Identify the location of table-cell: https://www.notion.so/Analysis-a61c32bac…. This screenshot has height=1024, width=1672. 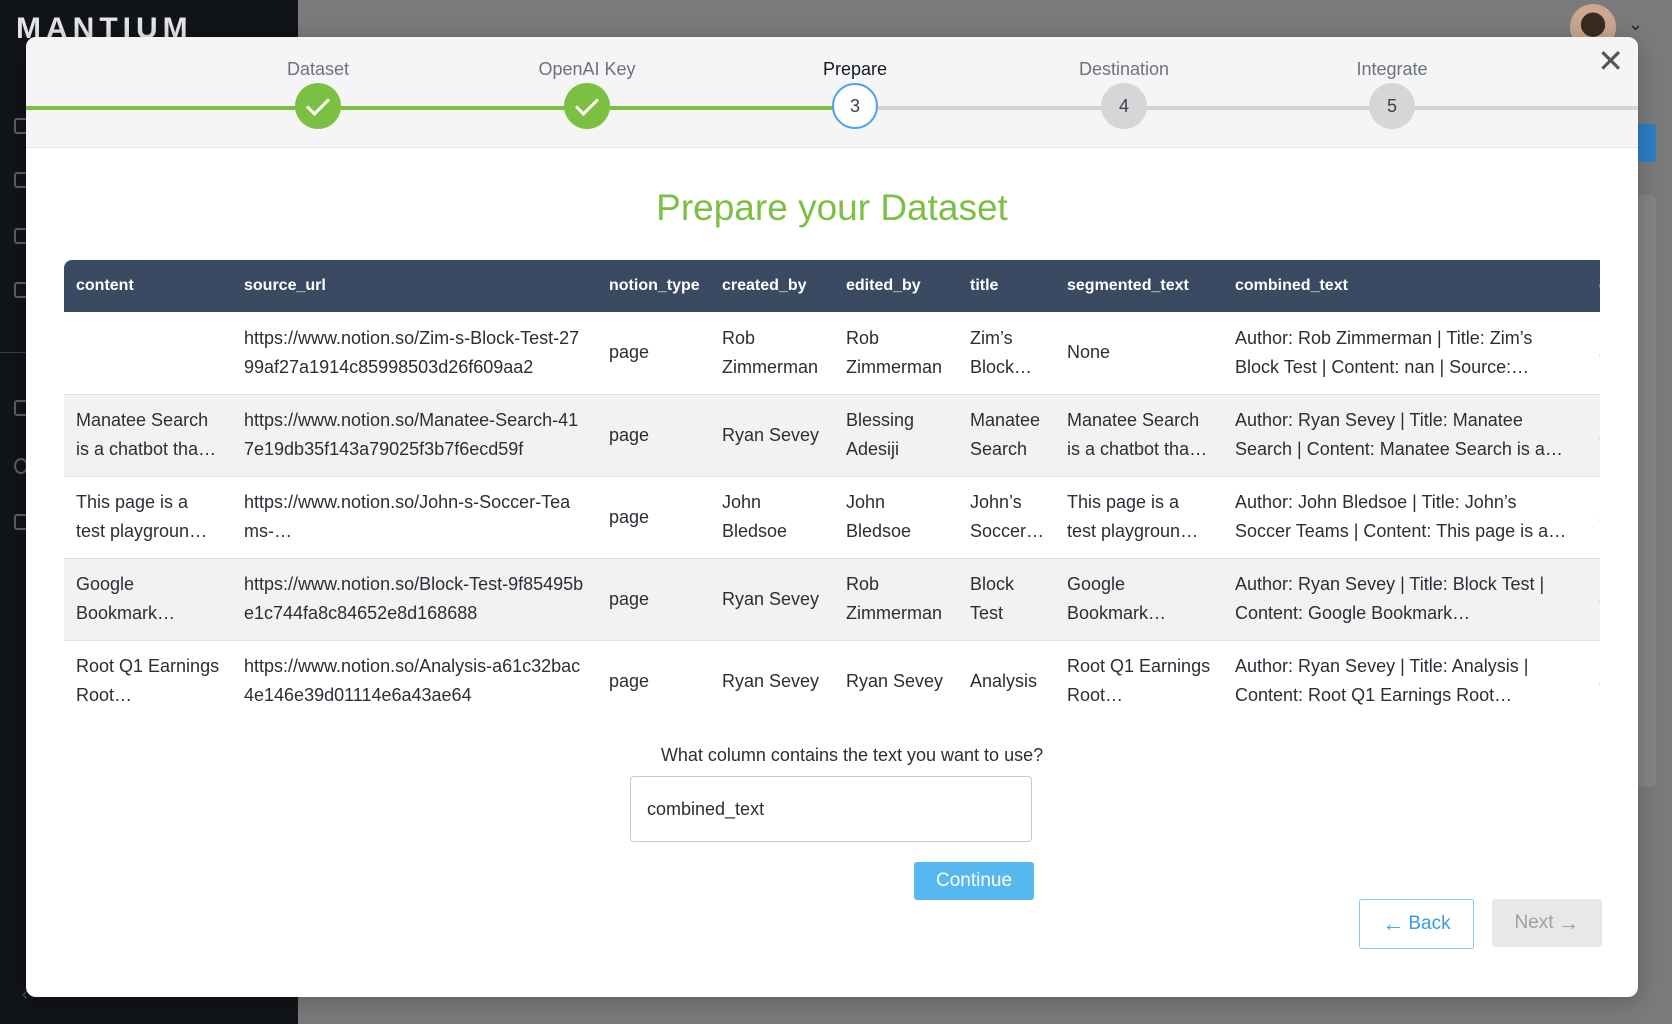
(412, 680).